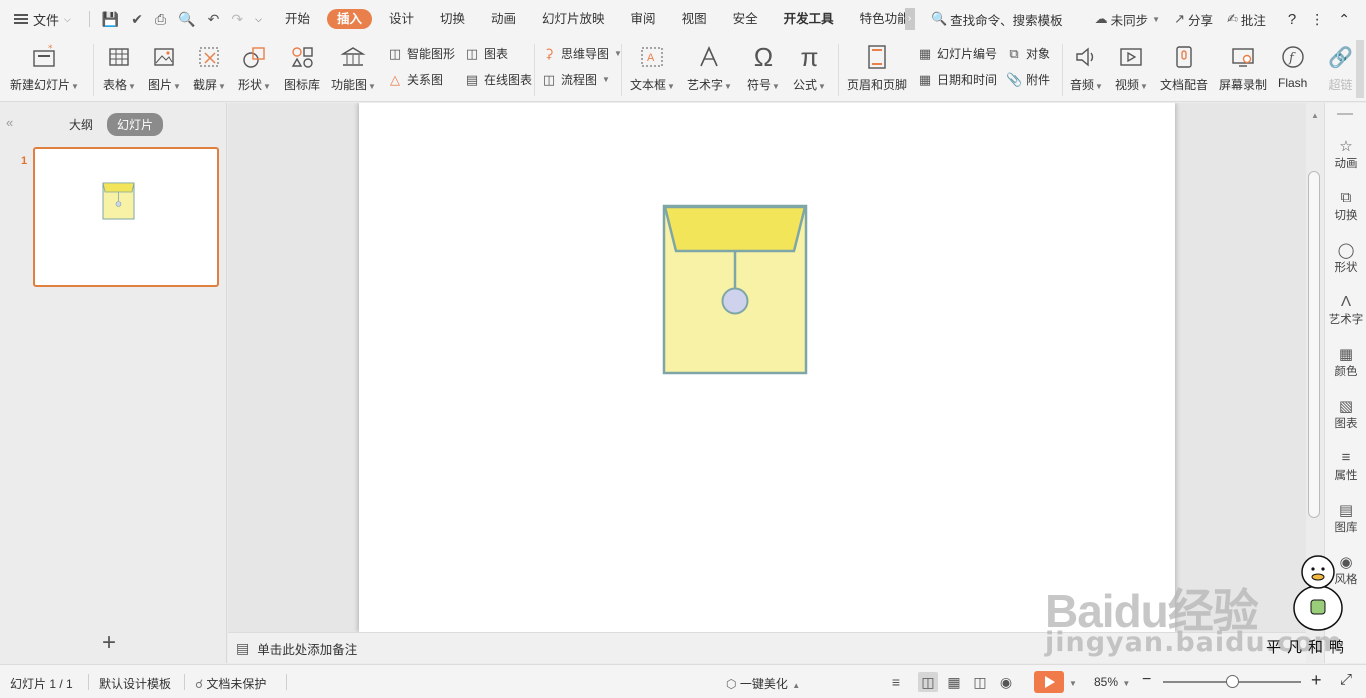 This screenshot has height=698, width=1366. I want to click on doc-voice-button: 文档配音, so click(1184, 69).